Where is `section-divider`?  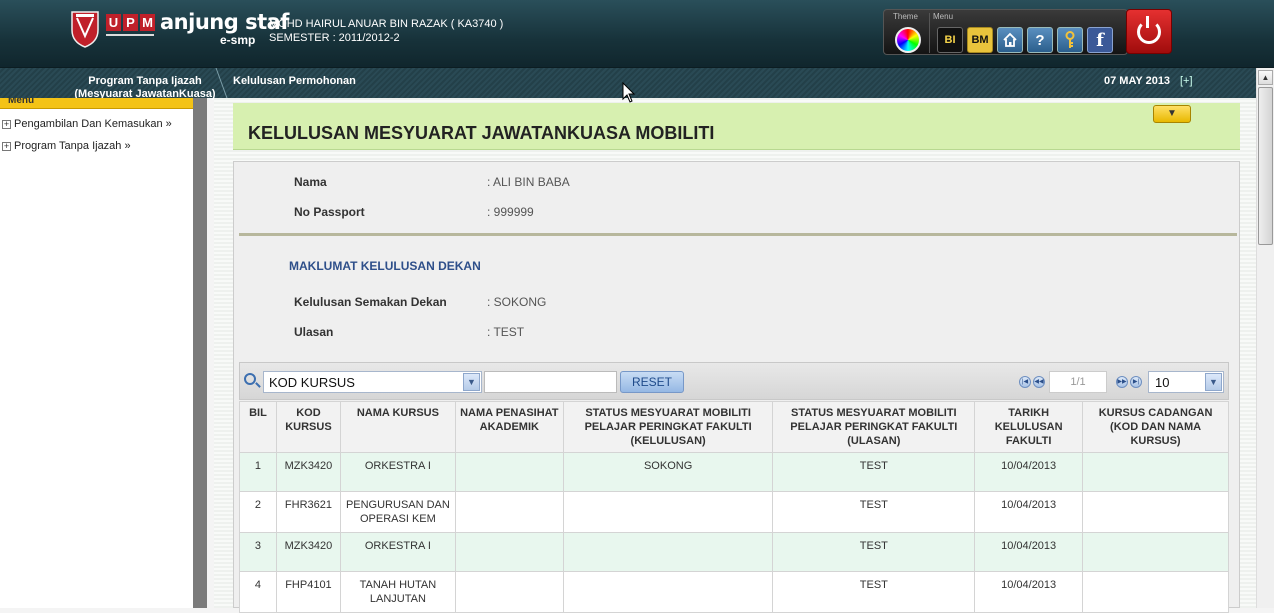 section-divider is located at coordinates (738, 234).